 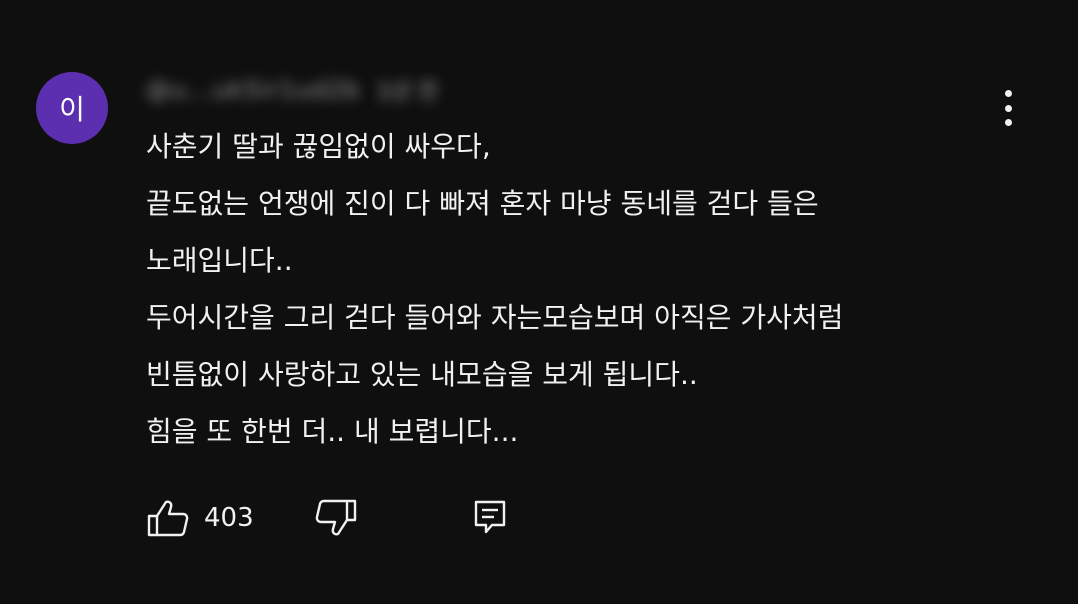 I want to click on thumbs-down-icon, so click(x=335, y=517).